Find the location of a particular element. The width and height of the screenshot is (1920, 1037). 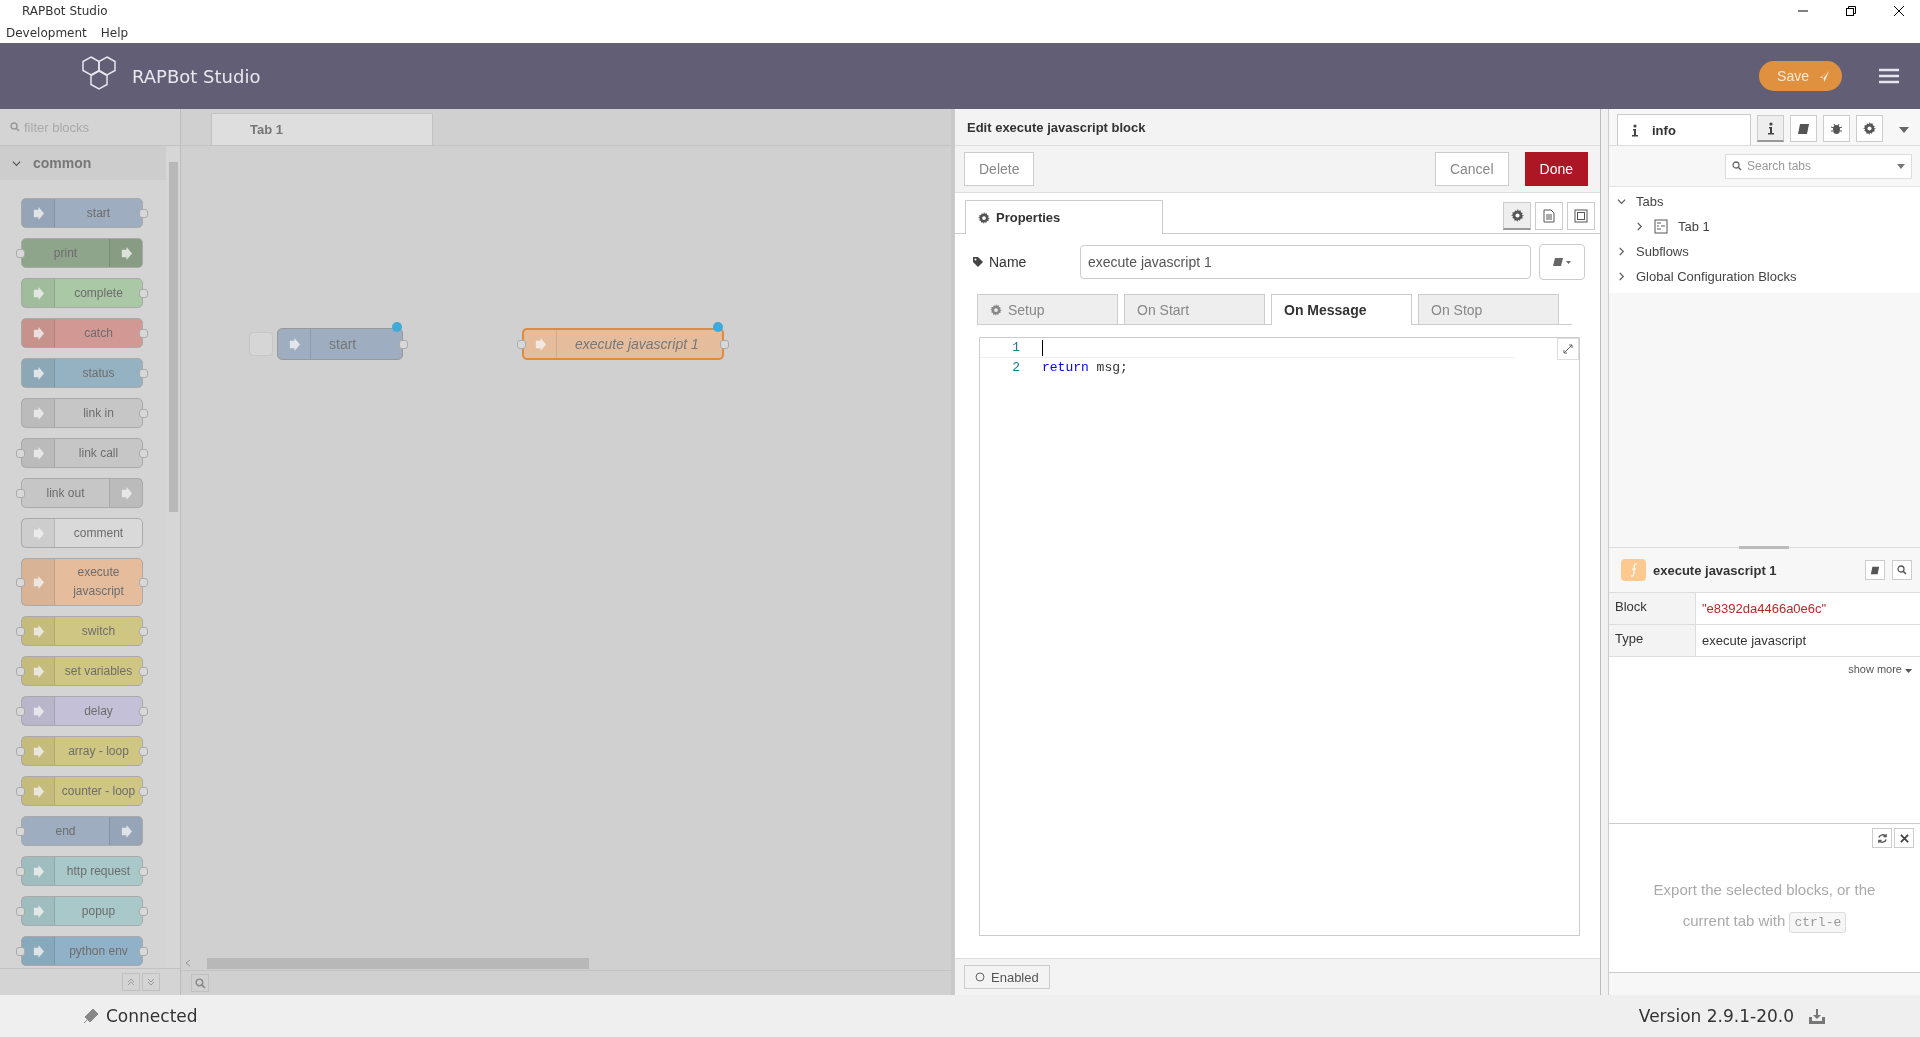

close-icon is located at coordinates (1899, 11).